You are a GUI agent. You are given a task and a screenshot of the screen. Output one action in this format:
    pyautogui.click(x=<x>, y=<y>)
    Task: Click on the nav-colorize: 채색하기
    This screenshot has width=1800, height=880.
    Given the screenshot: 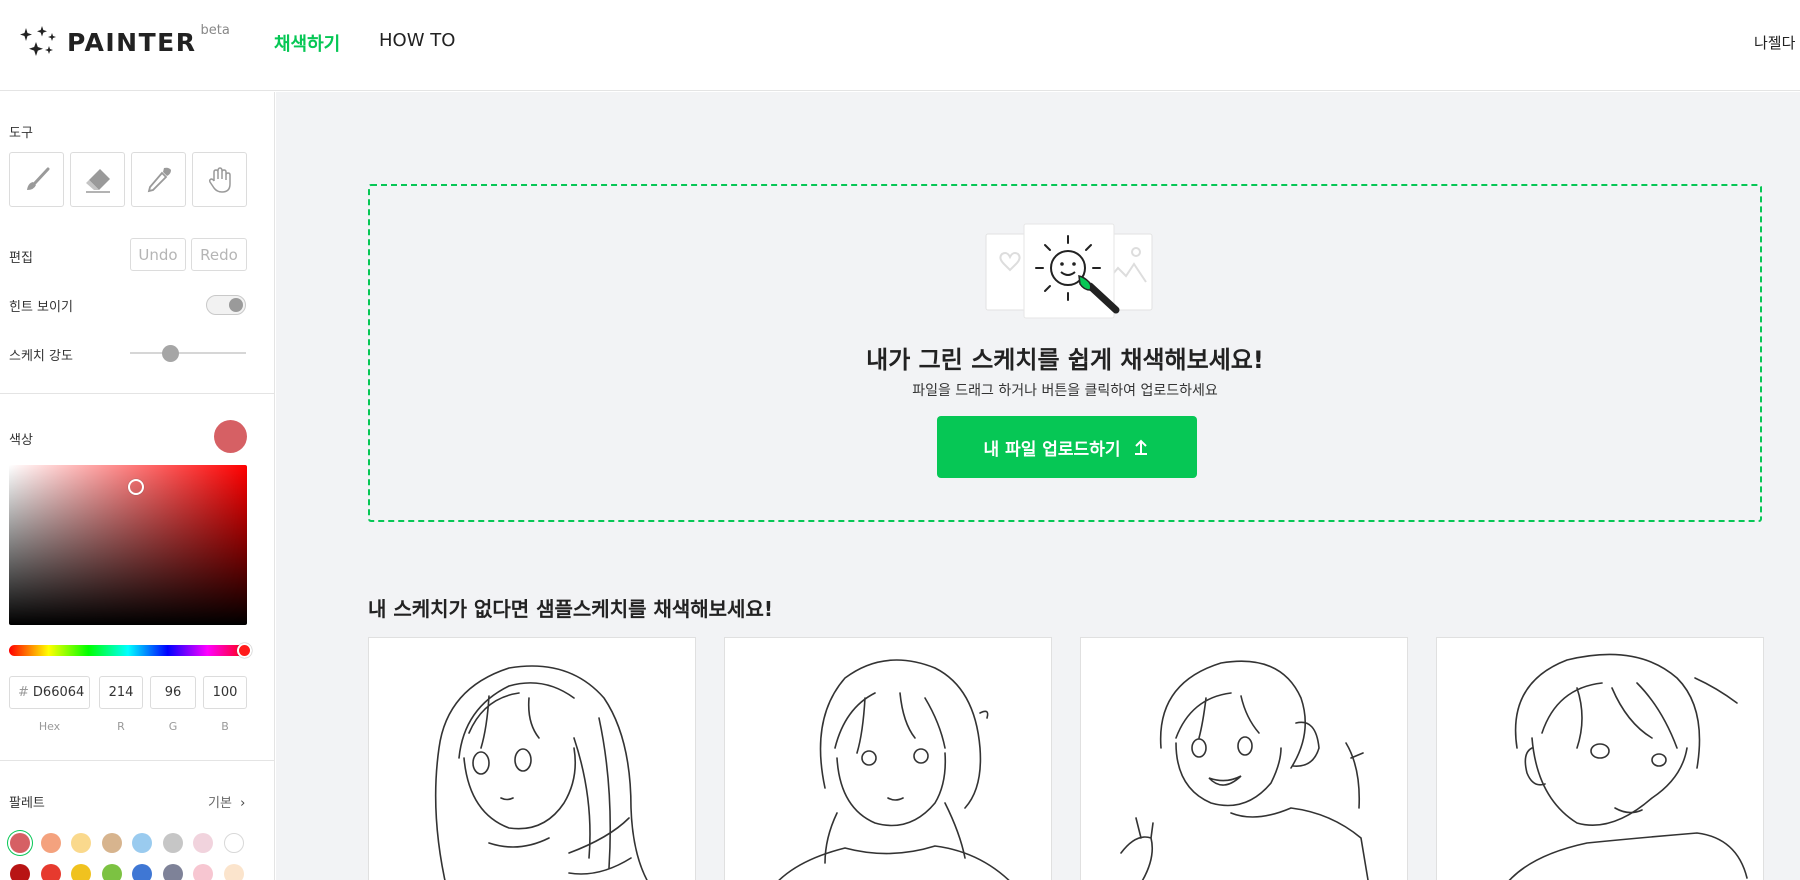 What is the action you would take?
    pyautogui.click(x=307, y=43)
    